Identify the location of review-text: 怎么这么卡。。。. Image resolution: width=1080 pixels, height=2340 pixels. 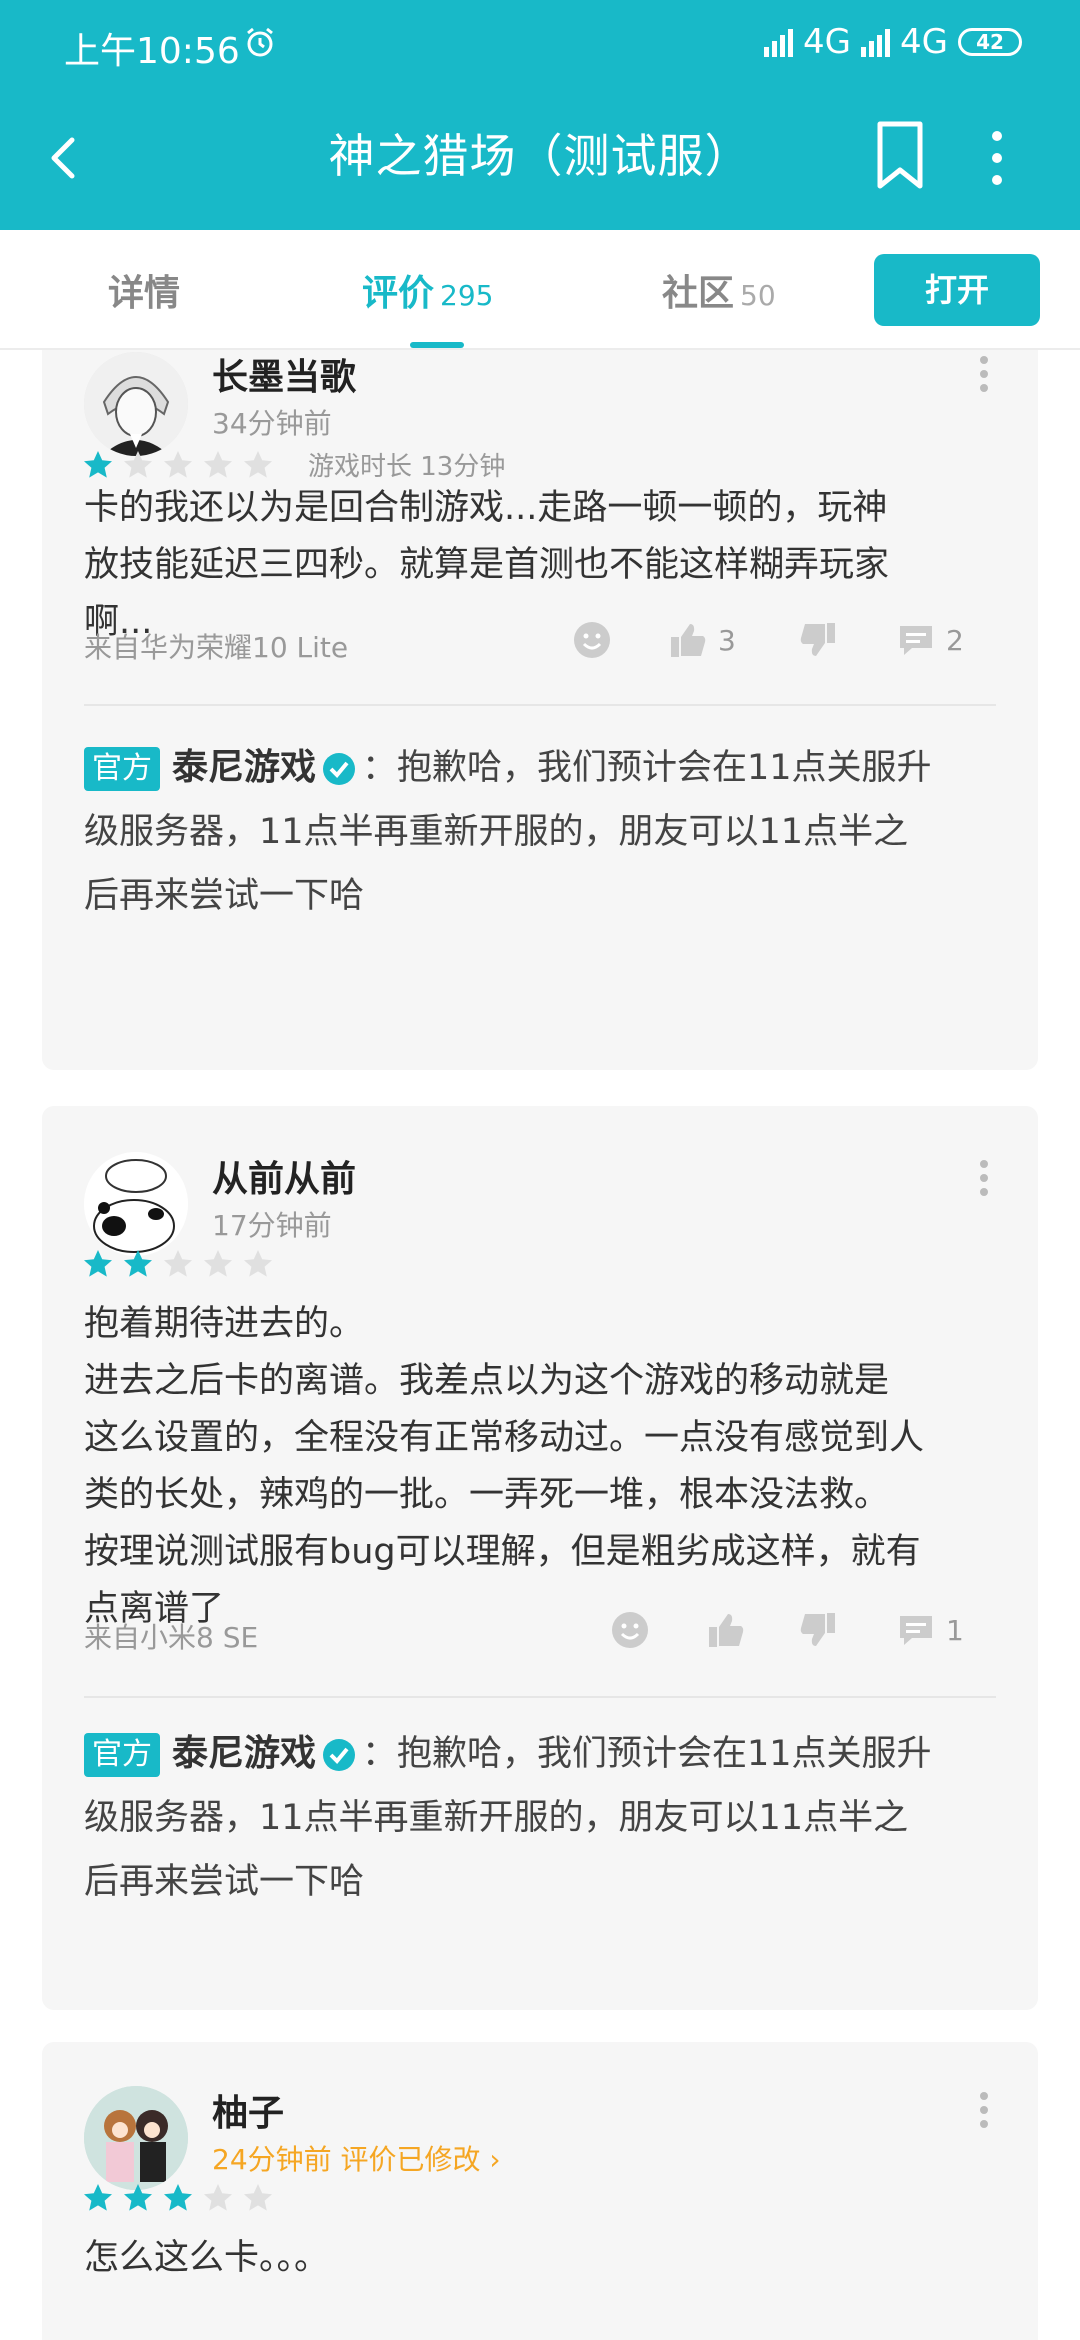
(207, 2258).